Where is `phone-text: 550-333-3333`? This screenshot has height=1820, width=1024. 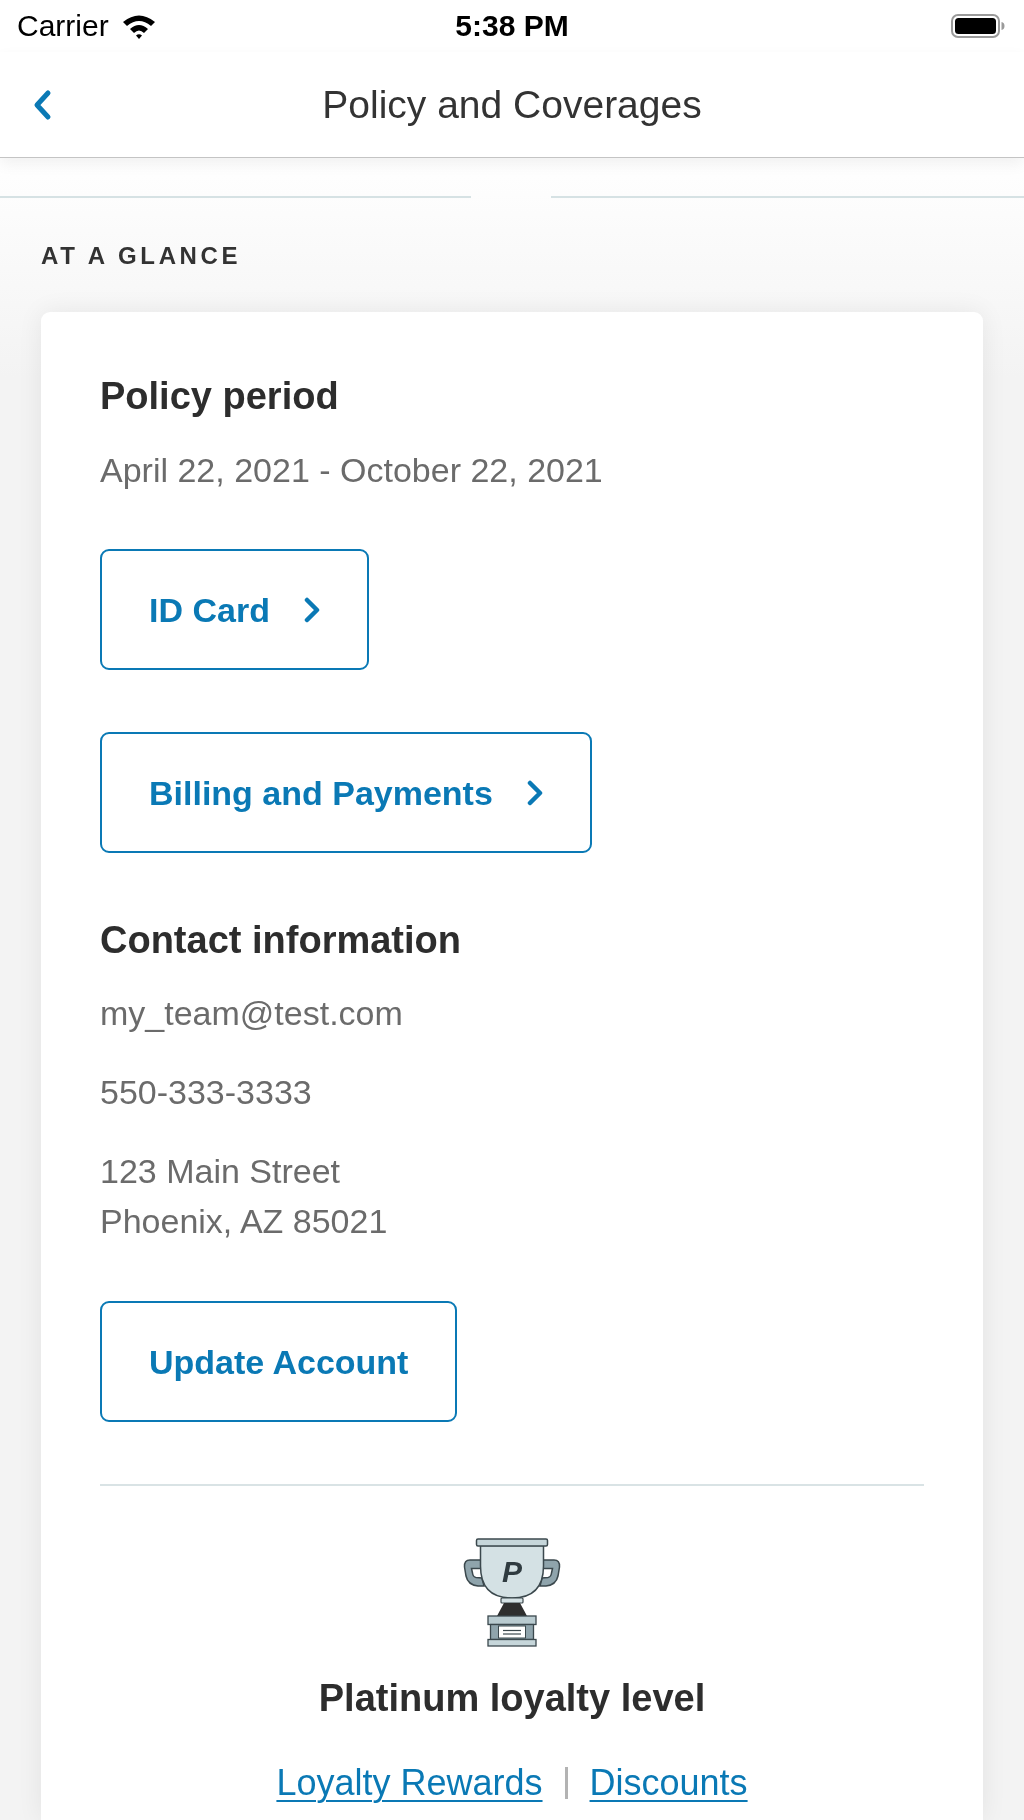
phone-text: 550-333-3333 is located at coordinates (206, 1092).